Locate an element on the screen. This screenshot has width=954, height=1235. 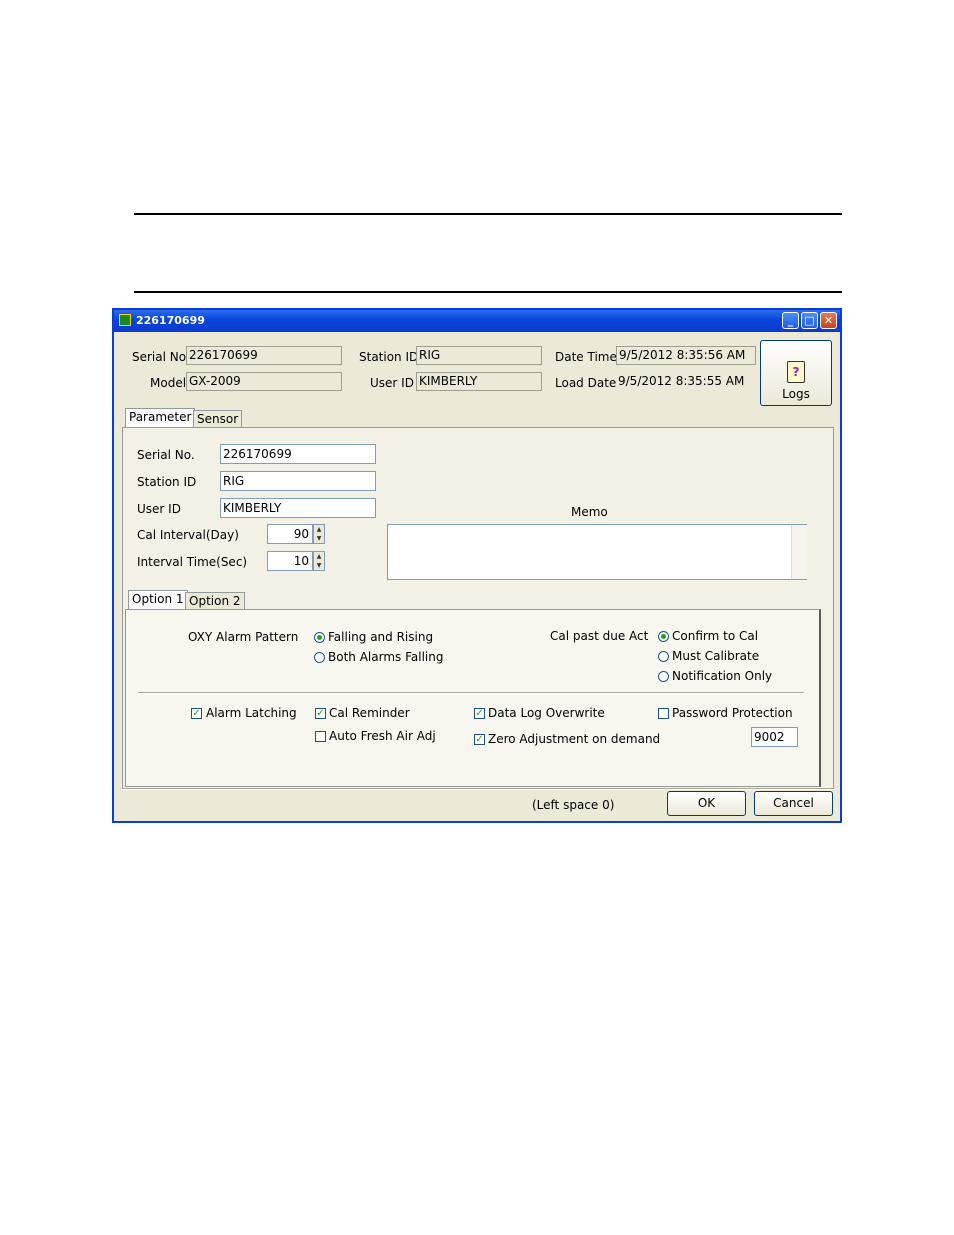
tab-option1: Option 1 is located at coordinates (158, 600).